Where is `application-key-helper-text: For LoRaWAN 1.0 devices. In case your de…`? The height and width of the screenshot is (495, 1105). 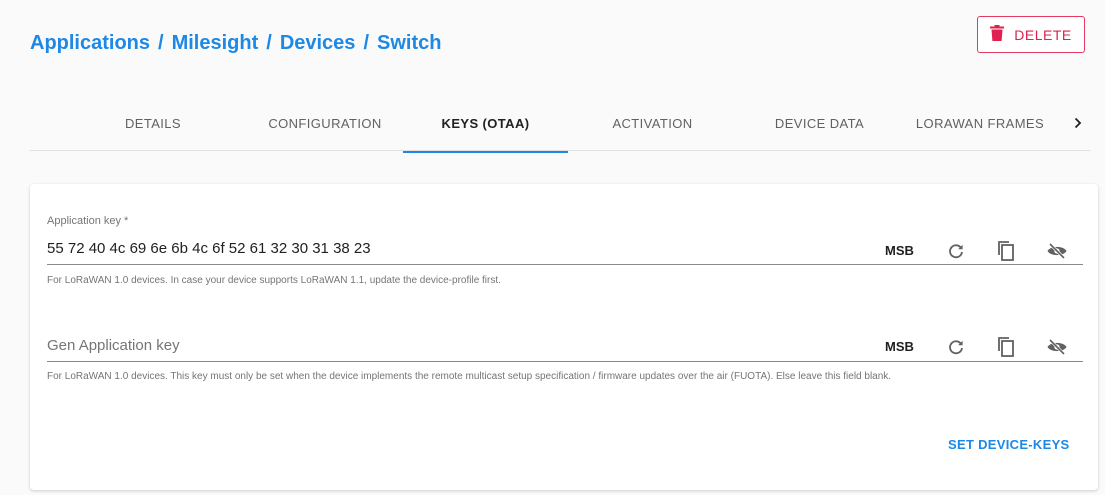 application-key-helper-text: For LoRaWAN 1.0 devices. In case your de… is located at coordinates (274, 280).